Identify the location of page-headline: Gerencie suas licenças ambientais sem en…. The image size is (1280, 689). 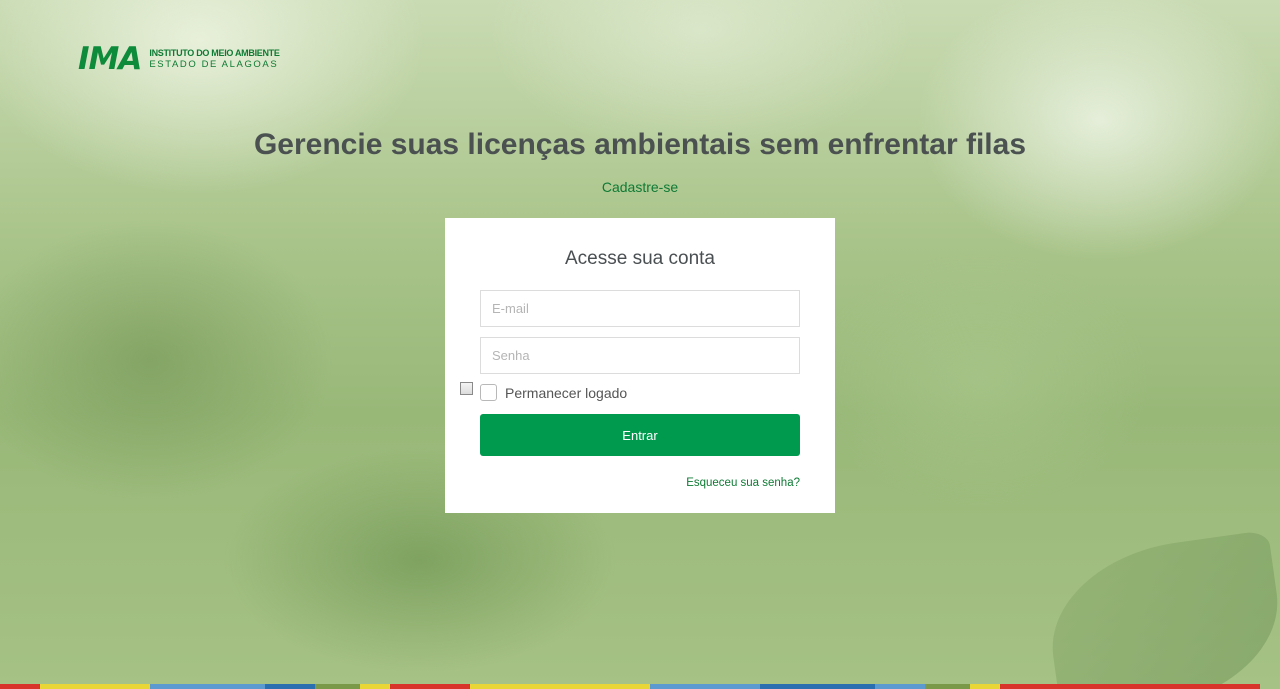
(640, 144).